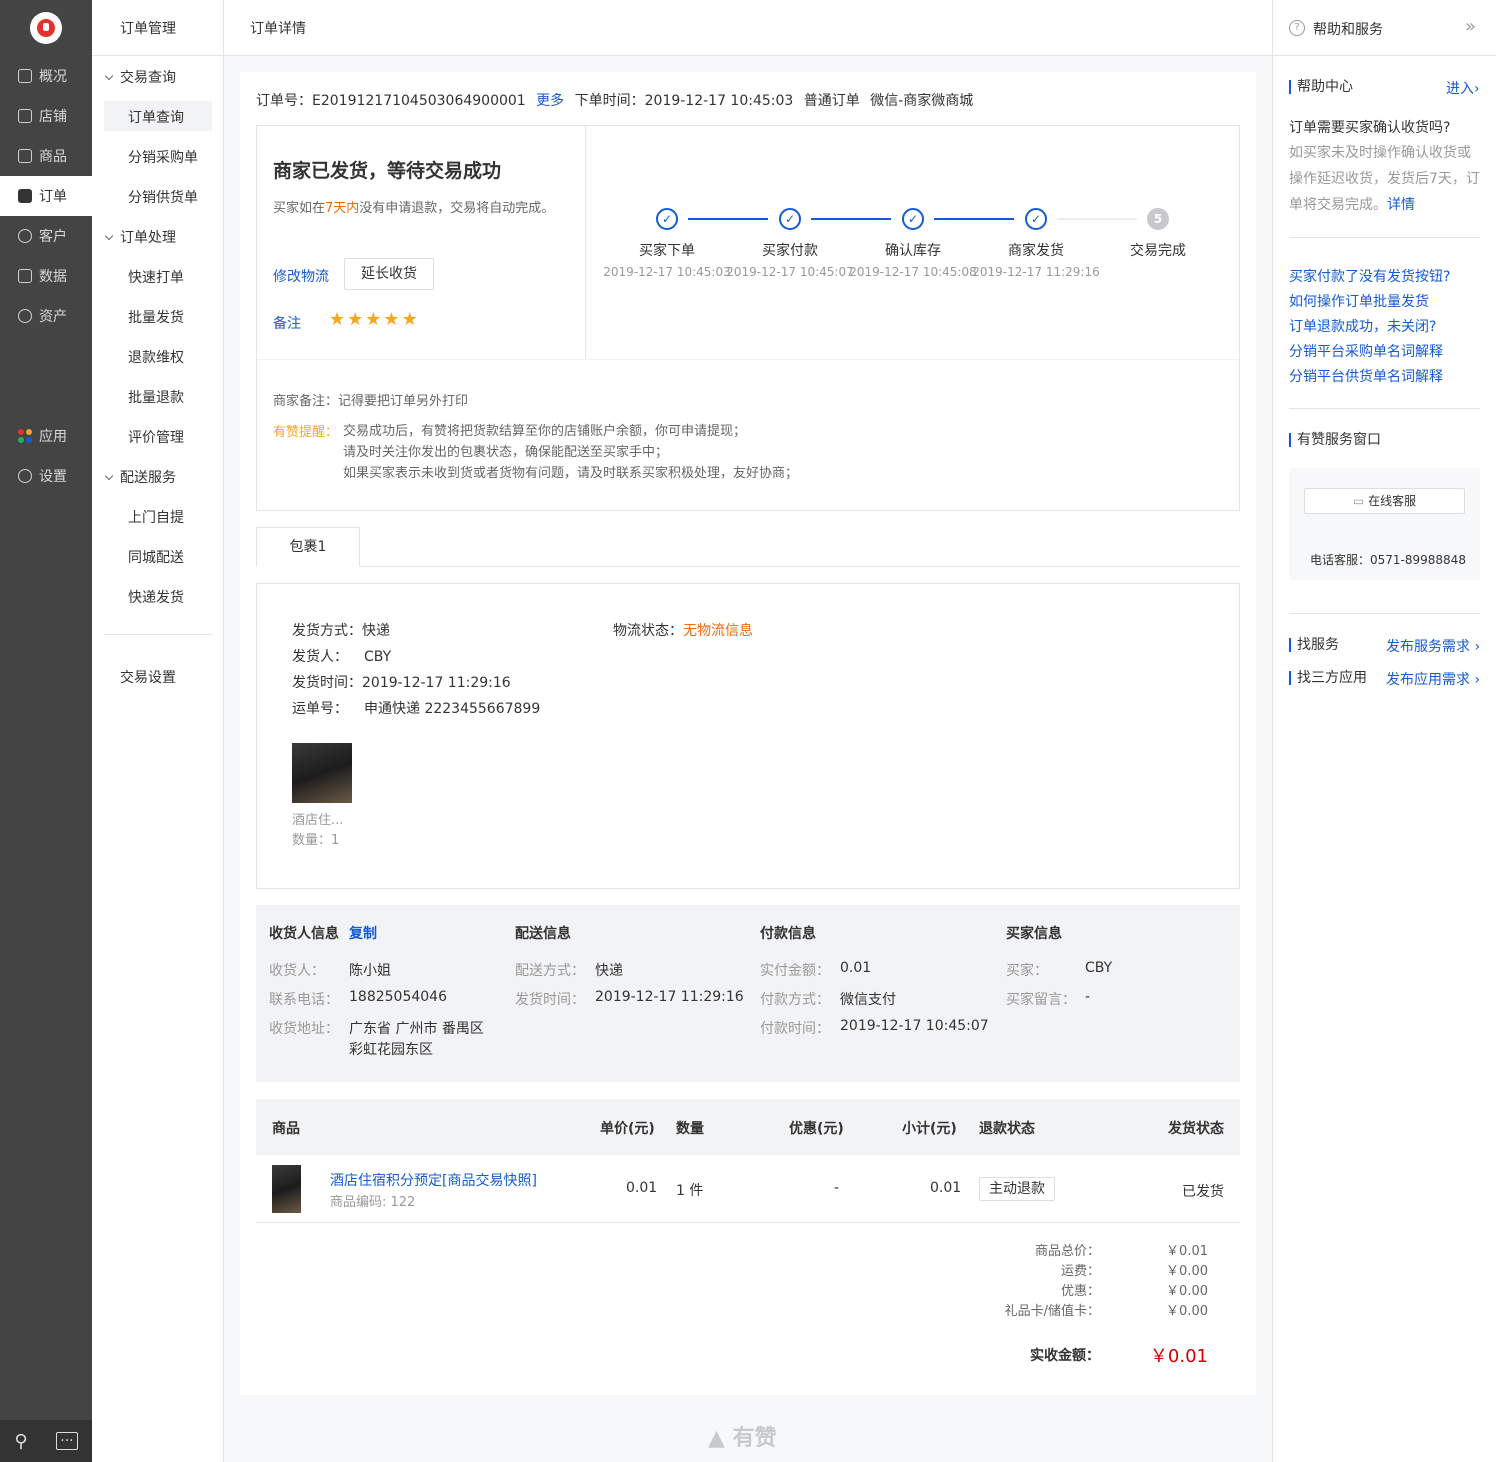 The image size is (1496, 1462). Describe the element at coordinates (378, 657) in the screenshot. I see `kv-value: CBY` at that location.